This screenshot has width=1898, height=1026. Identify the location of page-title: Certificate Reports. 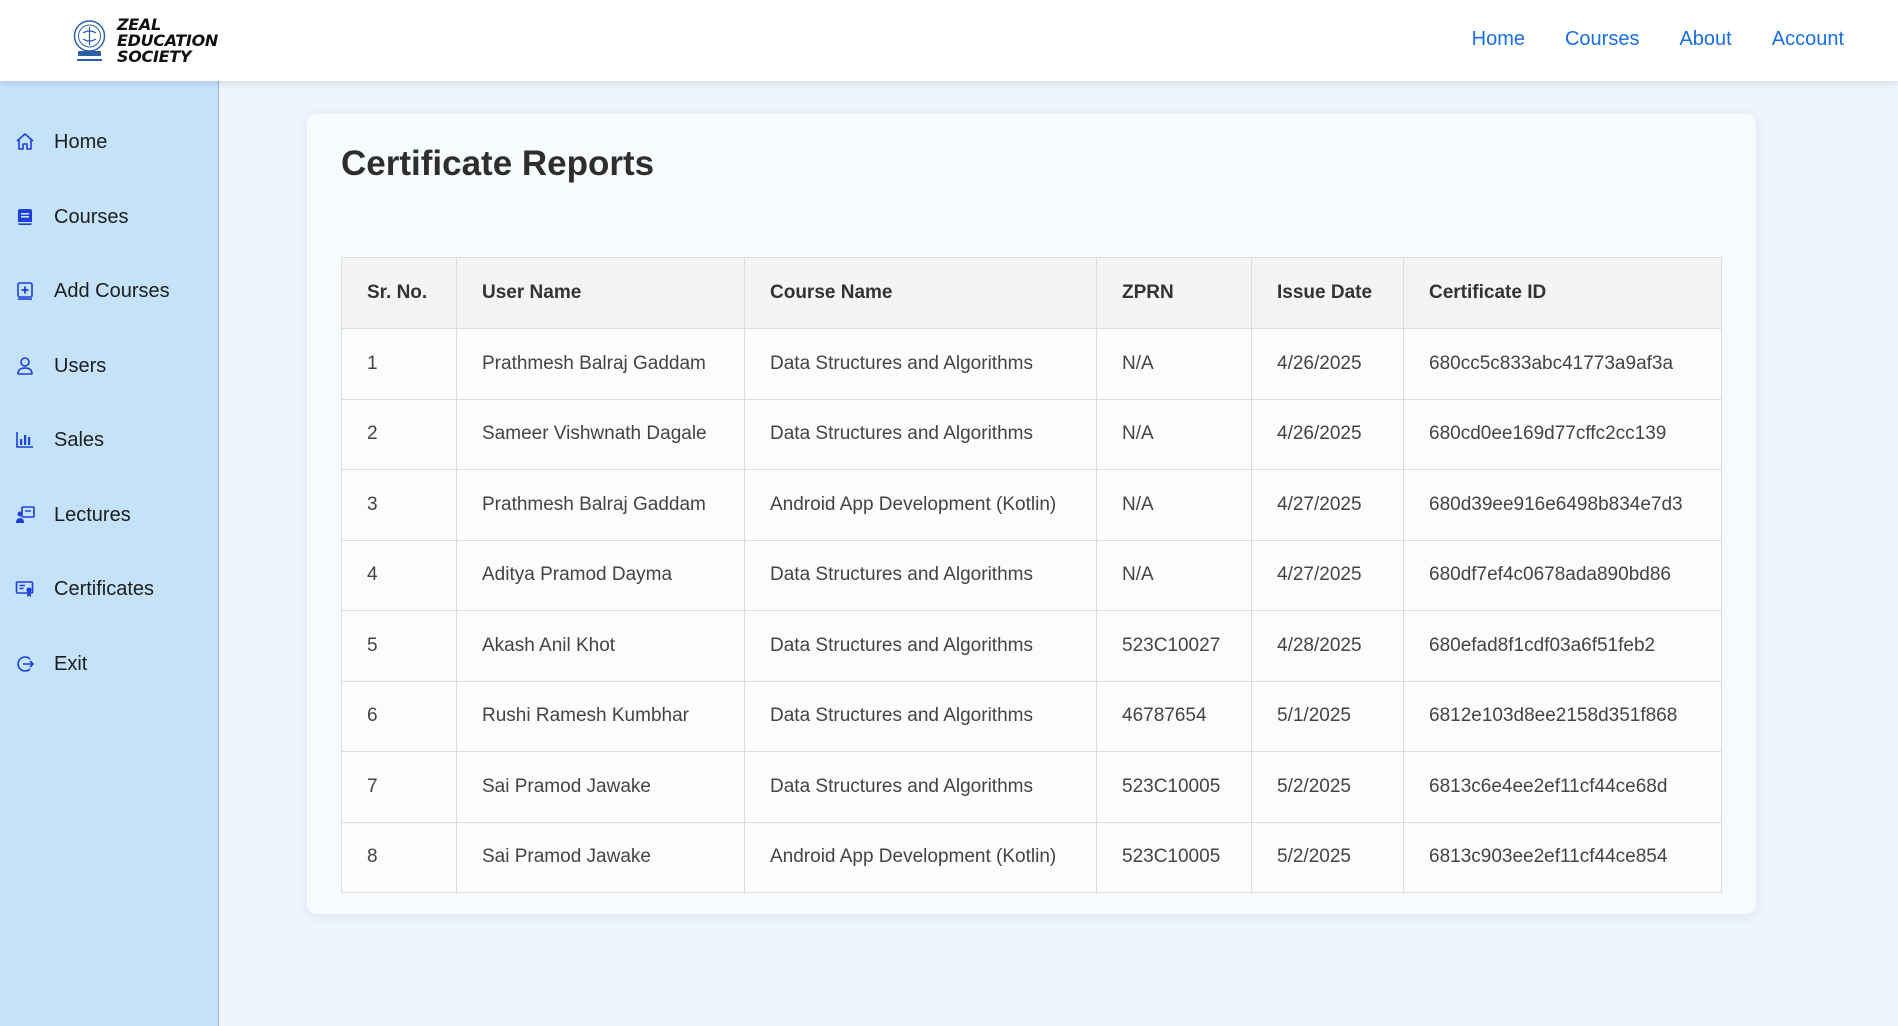
(498, 163).